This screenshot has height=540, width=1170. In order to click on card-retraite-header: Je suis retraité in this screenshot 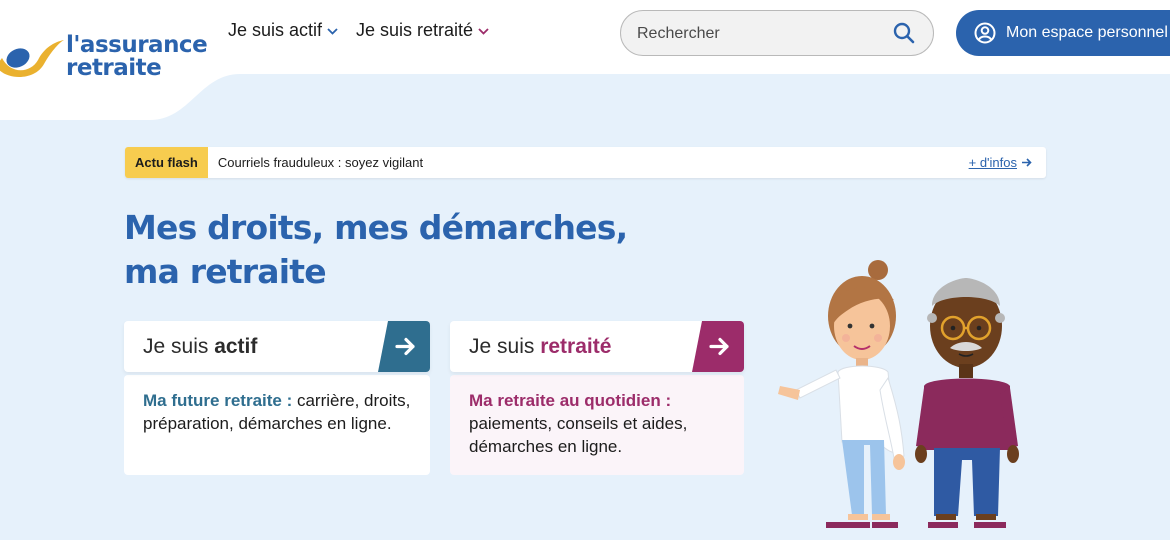, I will do `click(597, 346)`.